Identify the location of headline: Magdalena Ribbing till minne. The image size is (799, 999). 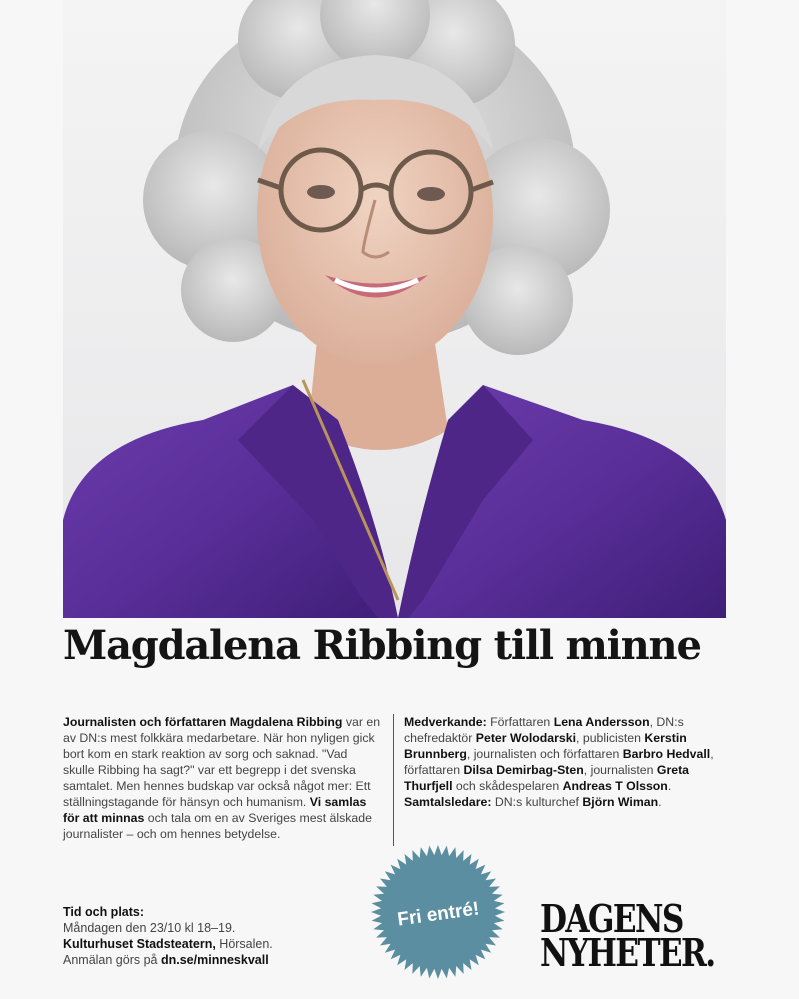
(382, 645).